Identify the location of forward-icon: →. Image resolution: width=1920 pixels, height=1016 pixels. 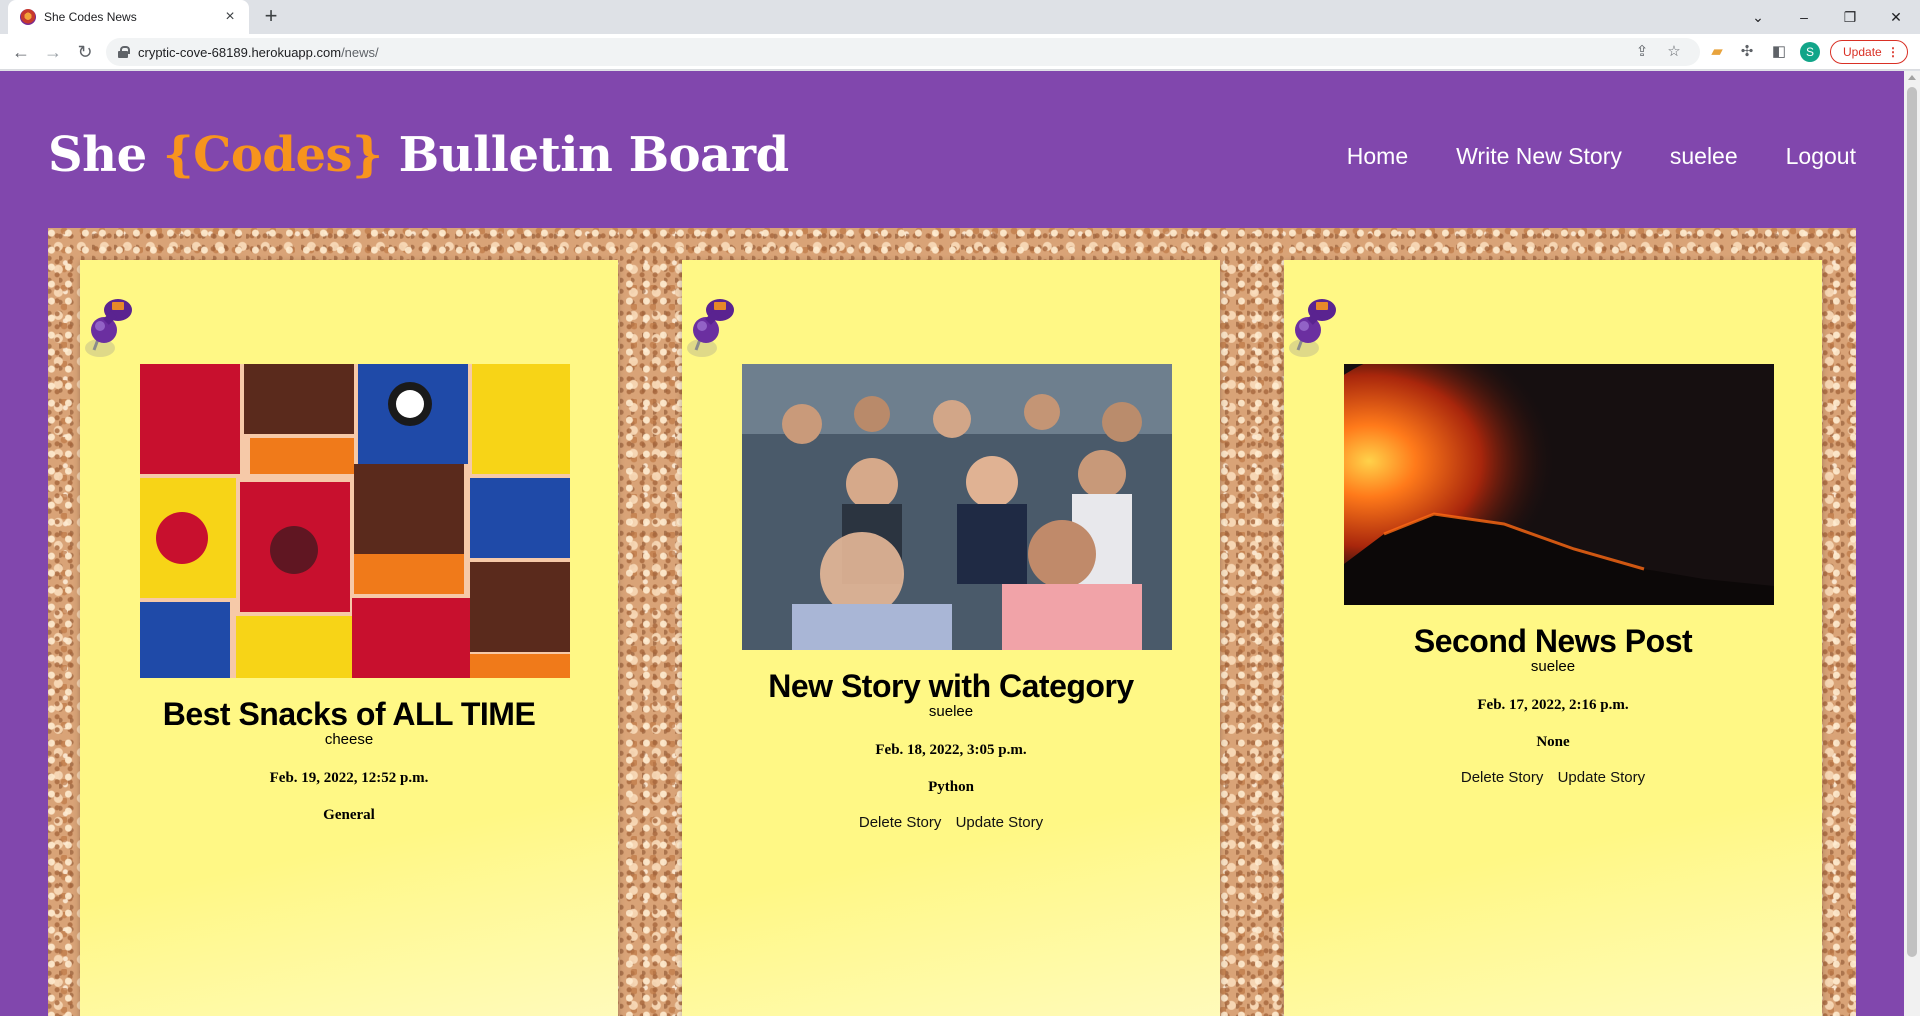
(53, 52).